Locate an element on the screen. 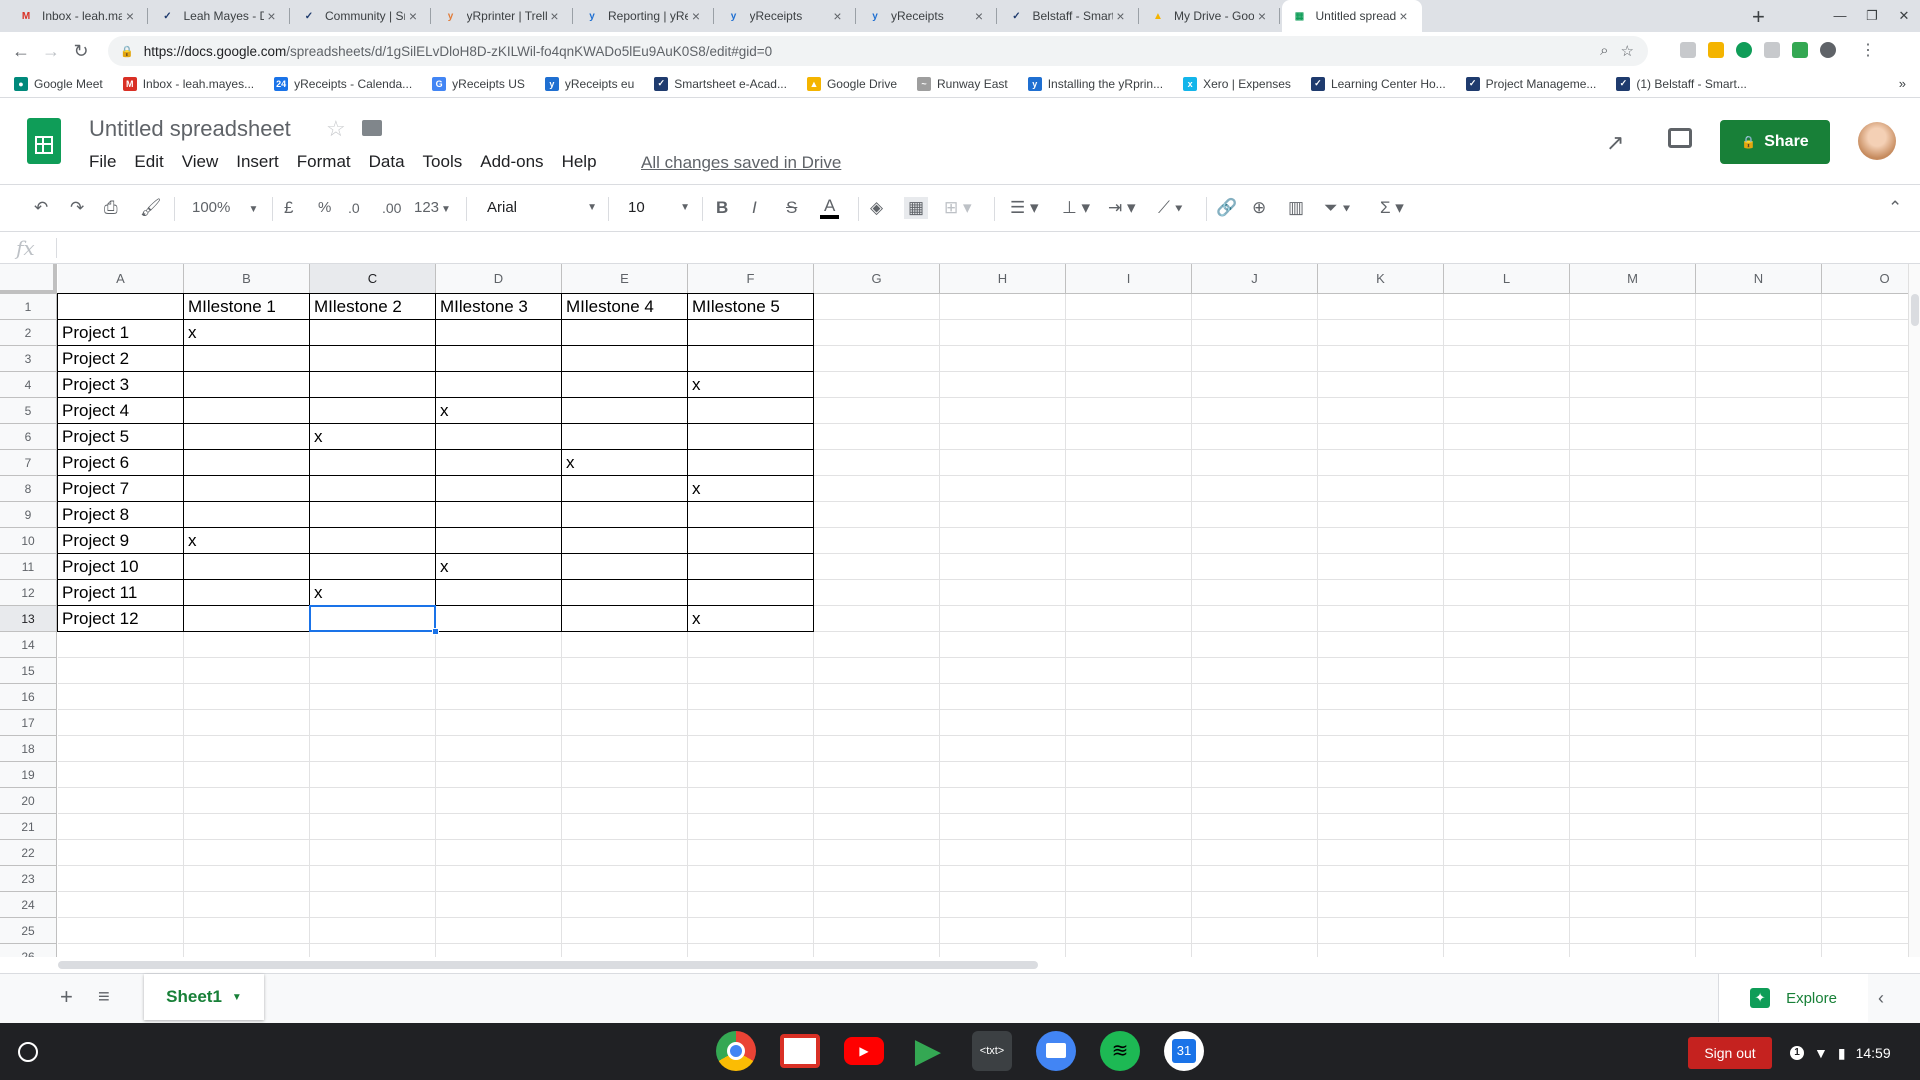 The height and width of the screenshot is (1080, 1920). star-icon: ☆ is located at coordinates (336, 129).